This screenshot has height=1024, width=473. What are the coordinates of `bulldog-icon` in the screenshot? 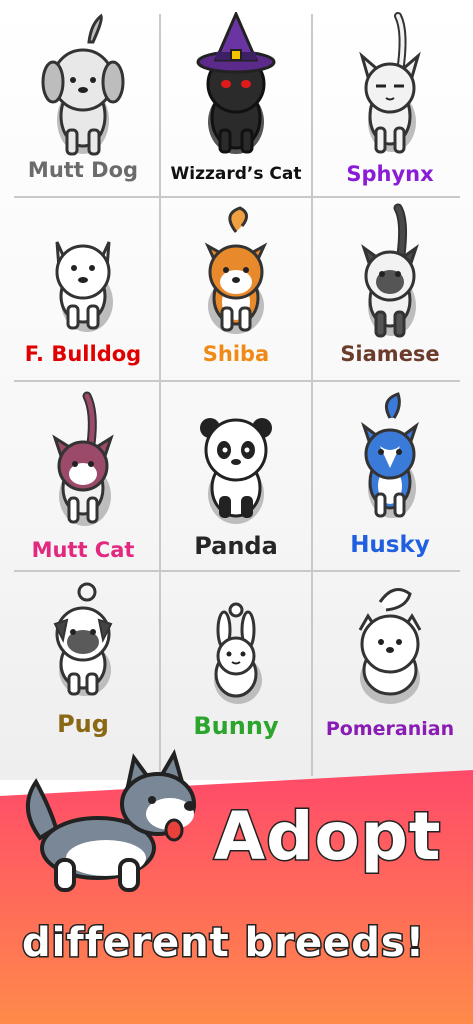 It's located at (84, 286).